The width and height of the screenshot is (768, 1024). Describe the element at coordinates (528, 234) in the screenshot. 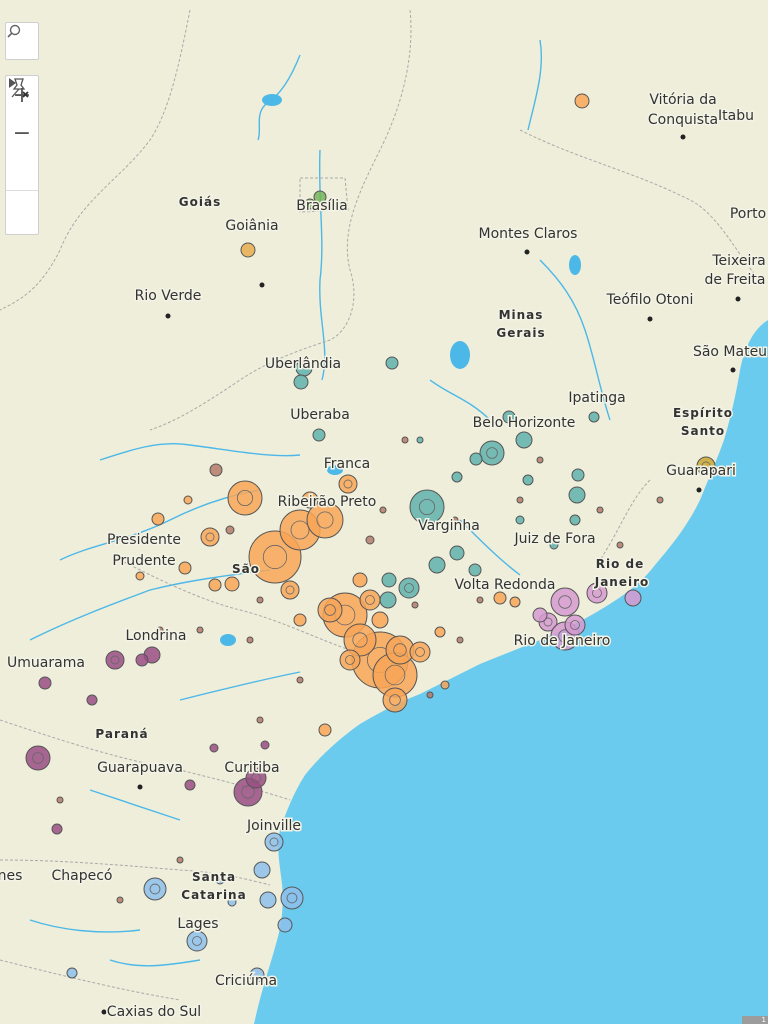

I see `map-label-montes_claros: Montes Claros` at that location.